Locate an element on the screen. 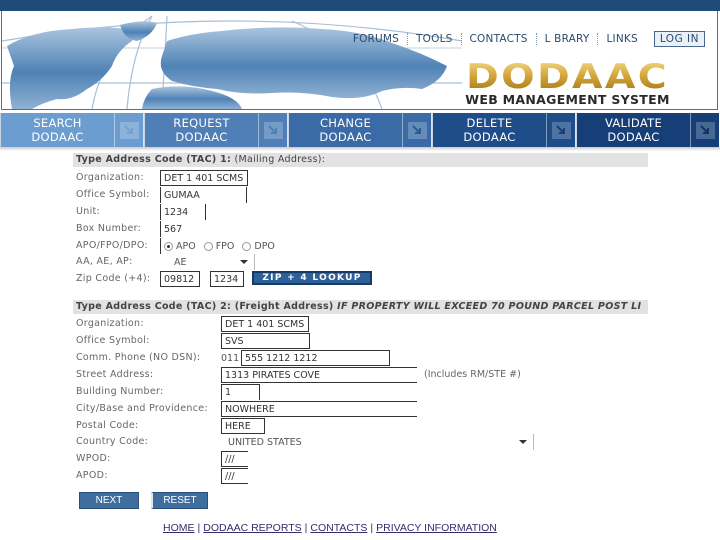 The image size is (720, 540). phone-input is located at coordinates (315, 358).